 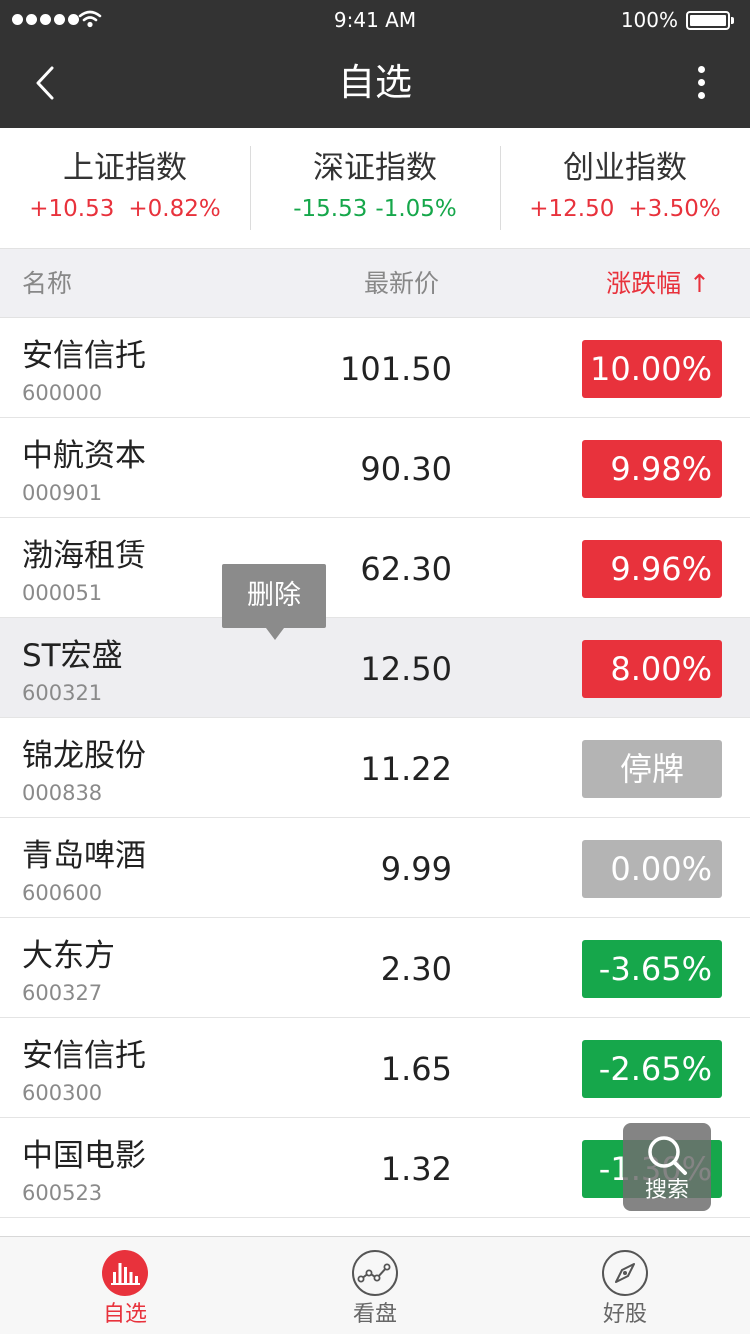 What do you see at coordinates (625, 1273) in the screenshot?
I see `compass-icon` at bounding box center [625, 1273].